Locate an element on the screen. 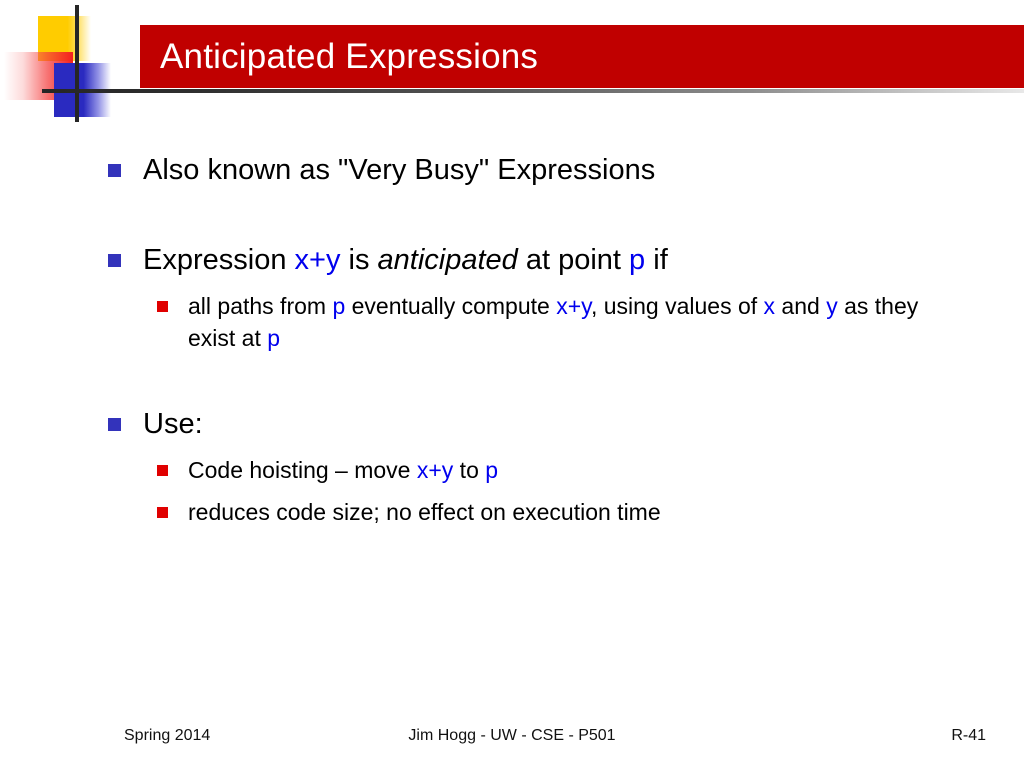  bullet-2-atpoint: at point is located at coordinates (573, 260).